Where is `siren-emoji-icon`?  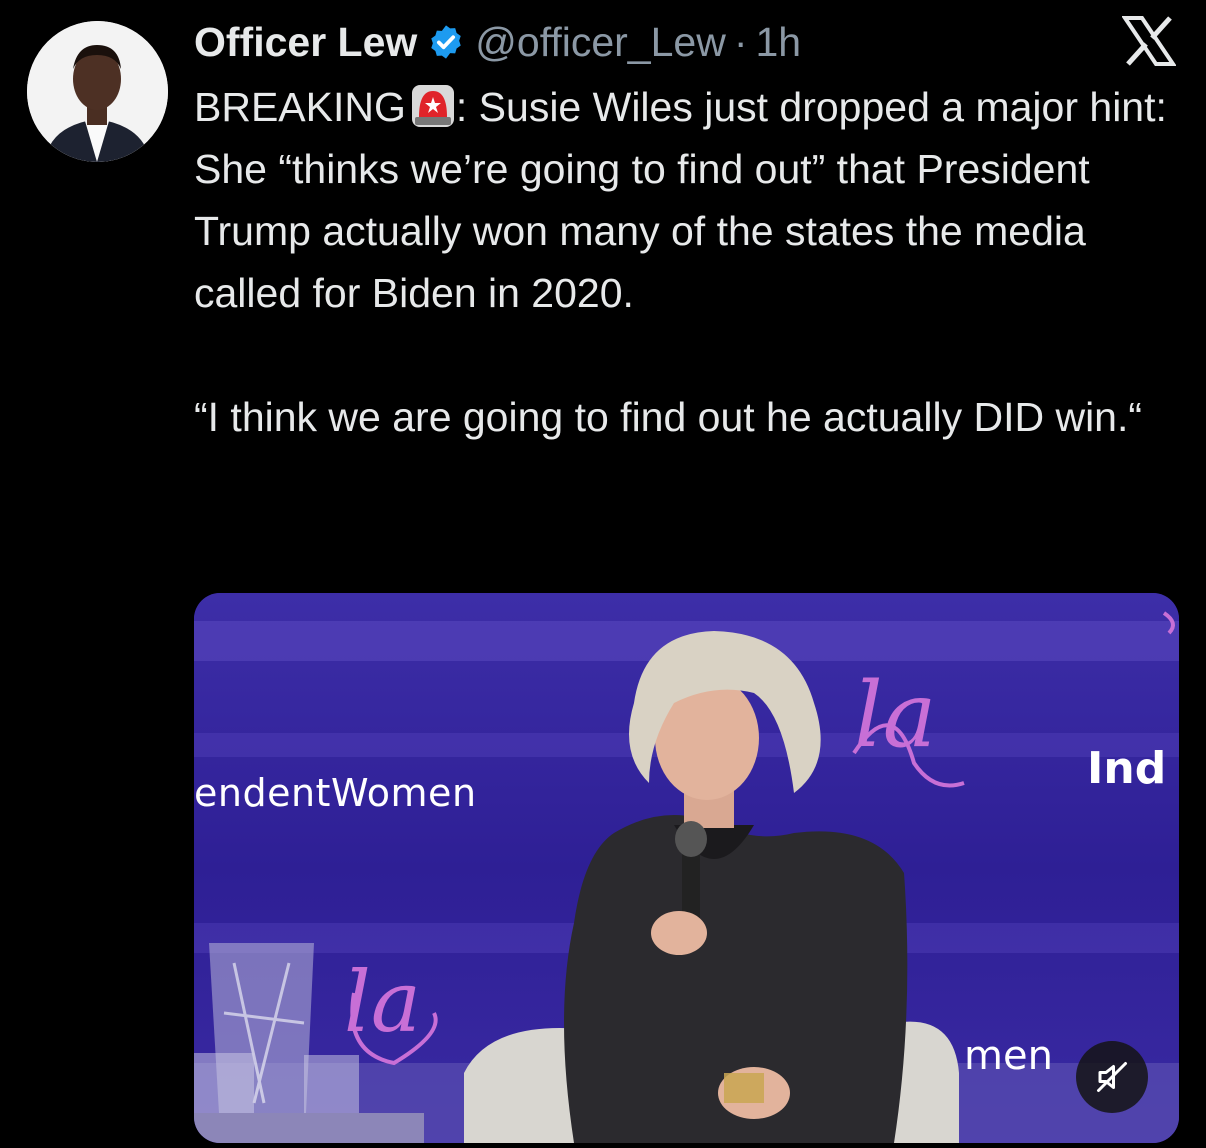
siren-emoji-icon is located at coordinates (433, 106).